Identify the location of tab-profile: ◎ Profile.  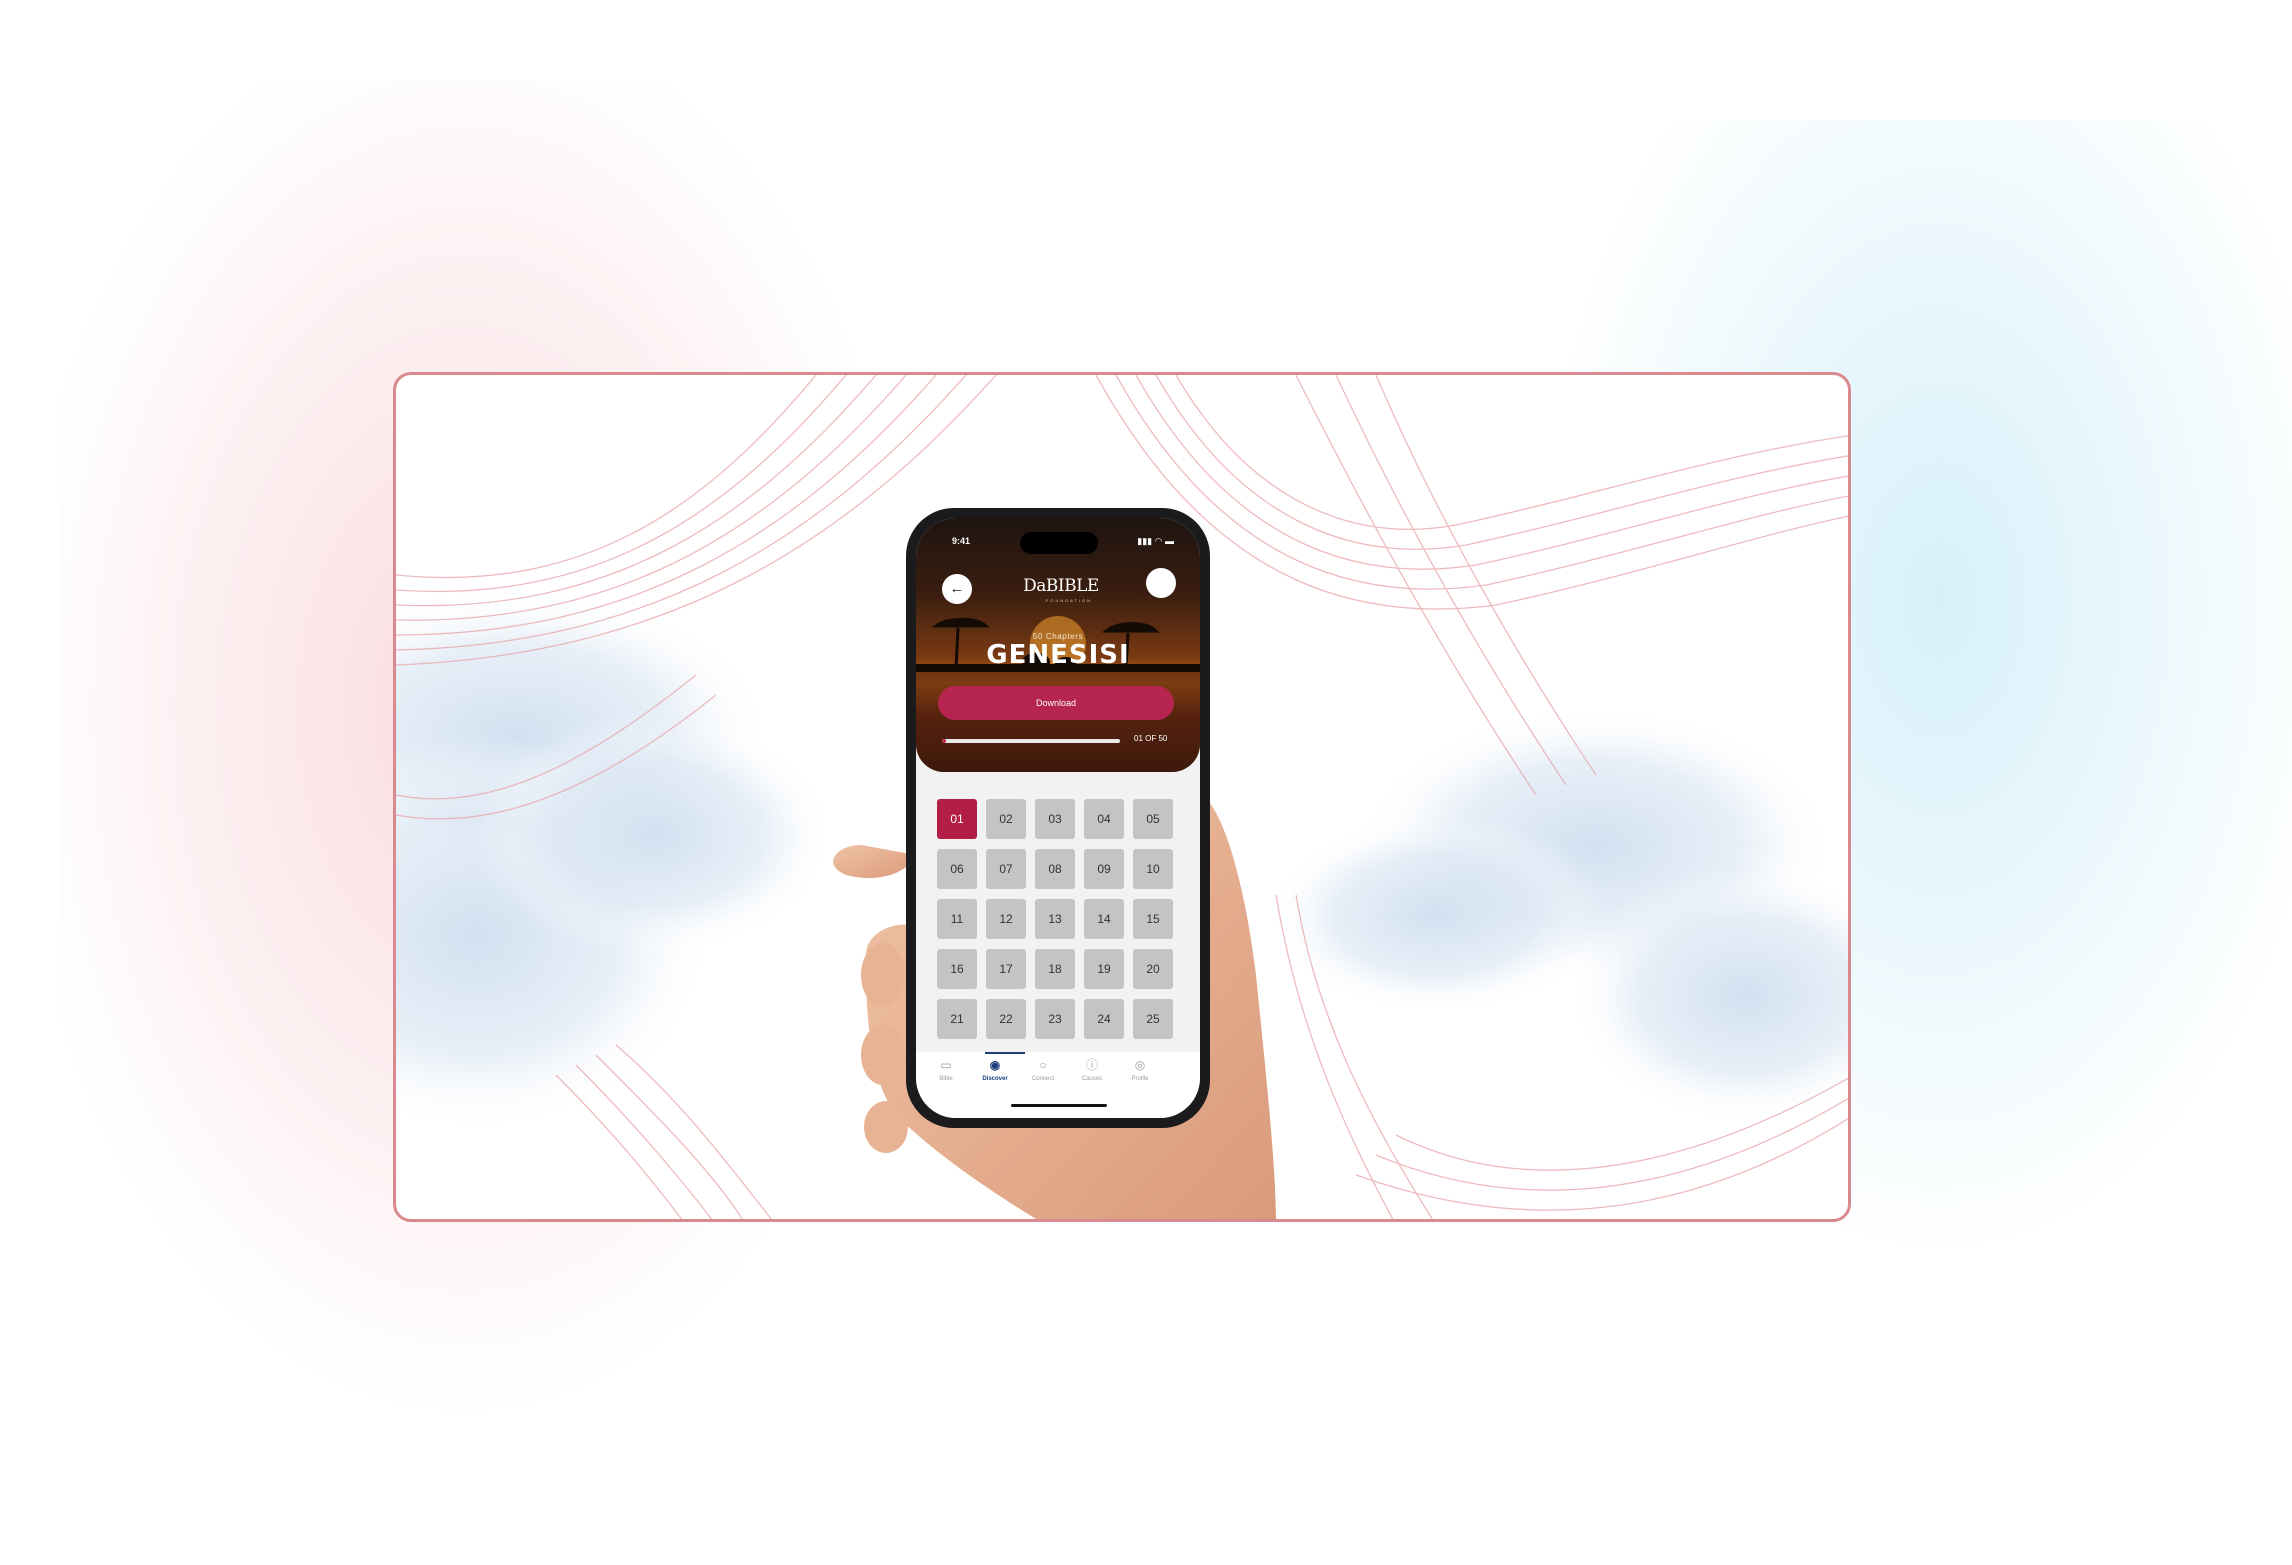
(1140, 1070).